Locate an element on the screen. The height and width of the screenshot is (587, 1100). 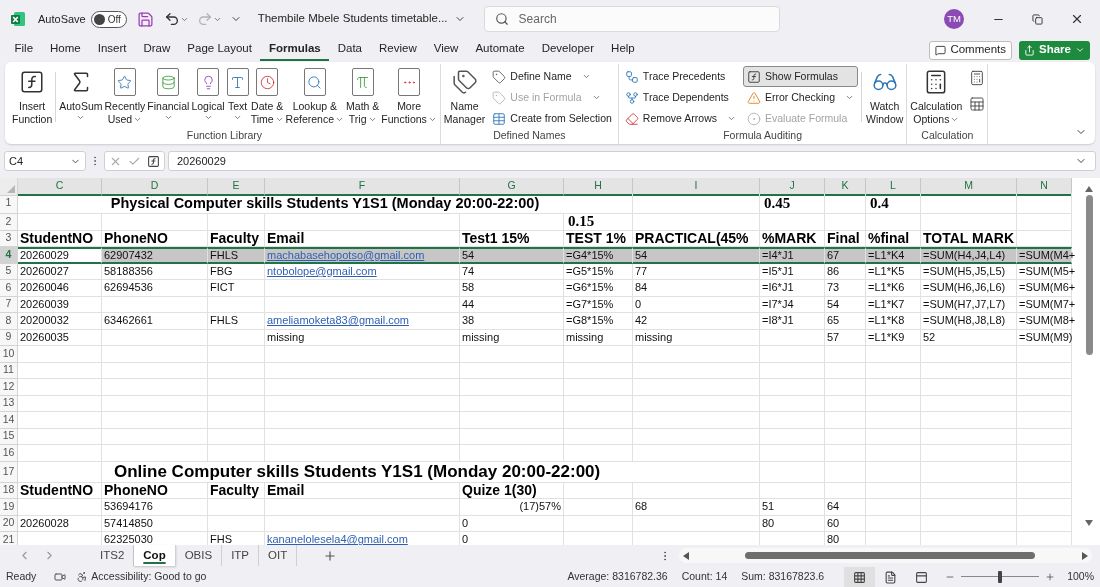
menu-tab: Automate is located at coordinates (500, 50).